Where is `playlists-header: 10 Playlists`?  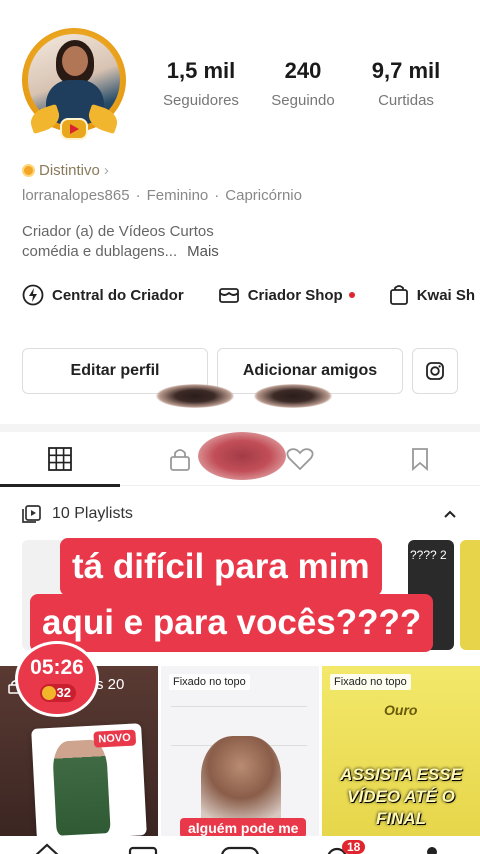 playlists-header: 10 Playlists is located at coordinates (77, 514).